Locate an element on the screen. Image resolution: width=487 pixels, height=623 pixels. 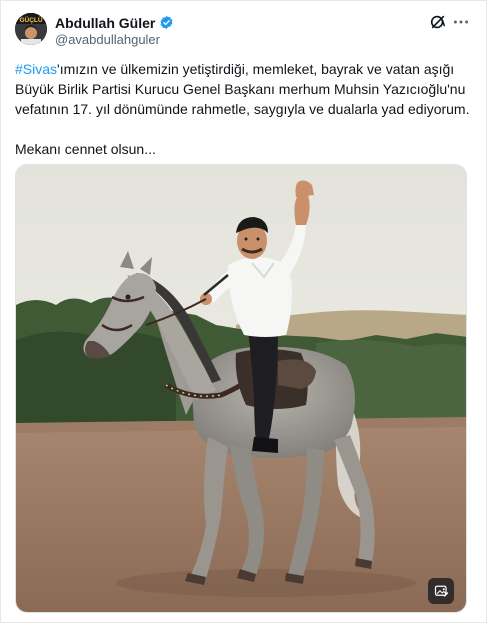
avatar: GÜÇLÜ is located at coordinates (31, 29).